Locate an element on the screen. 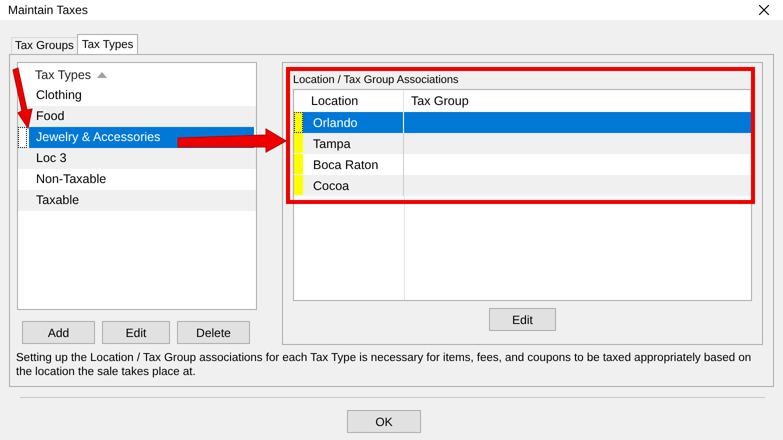 The width and height of the screenshot is (783, 440). tab: Tax Groups is located at coordinates (44, 45).